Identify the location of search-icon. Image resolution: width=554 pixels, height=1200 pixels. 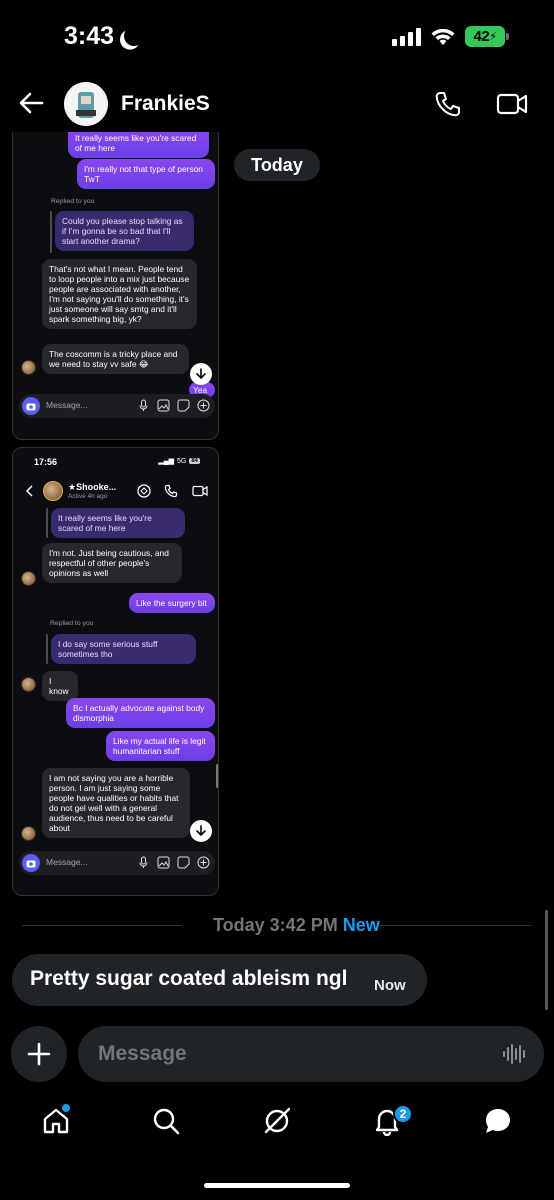
(166, 1121).